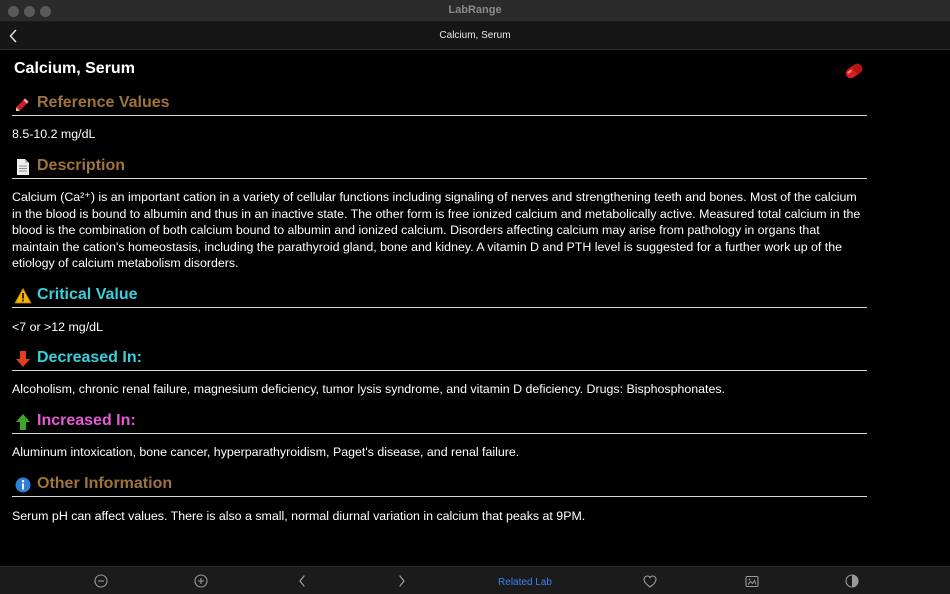 The height and width of the screenshot is (594, 950). I want to click on chevron-right-icon, so click(402, 581).